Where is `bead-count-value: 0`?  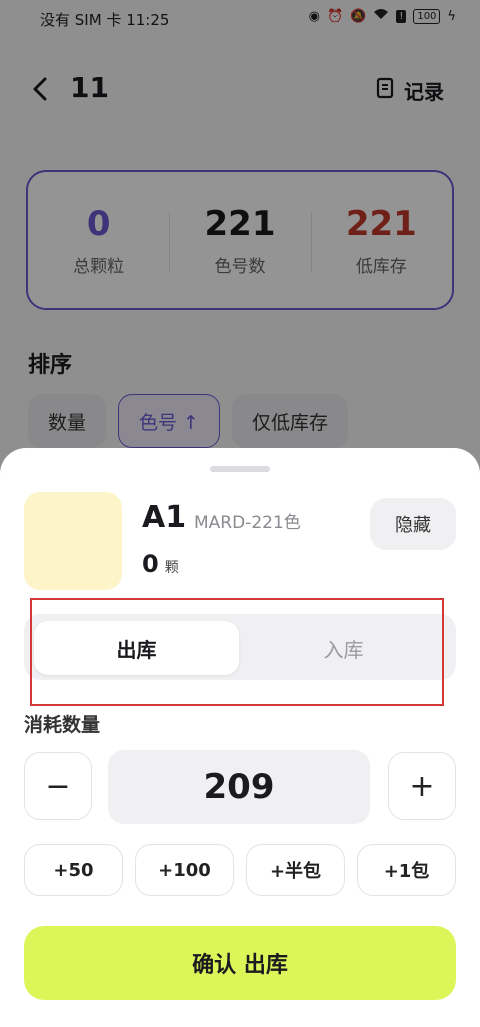 bead-count-value: 0 is located at coordinates (150, 564).